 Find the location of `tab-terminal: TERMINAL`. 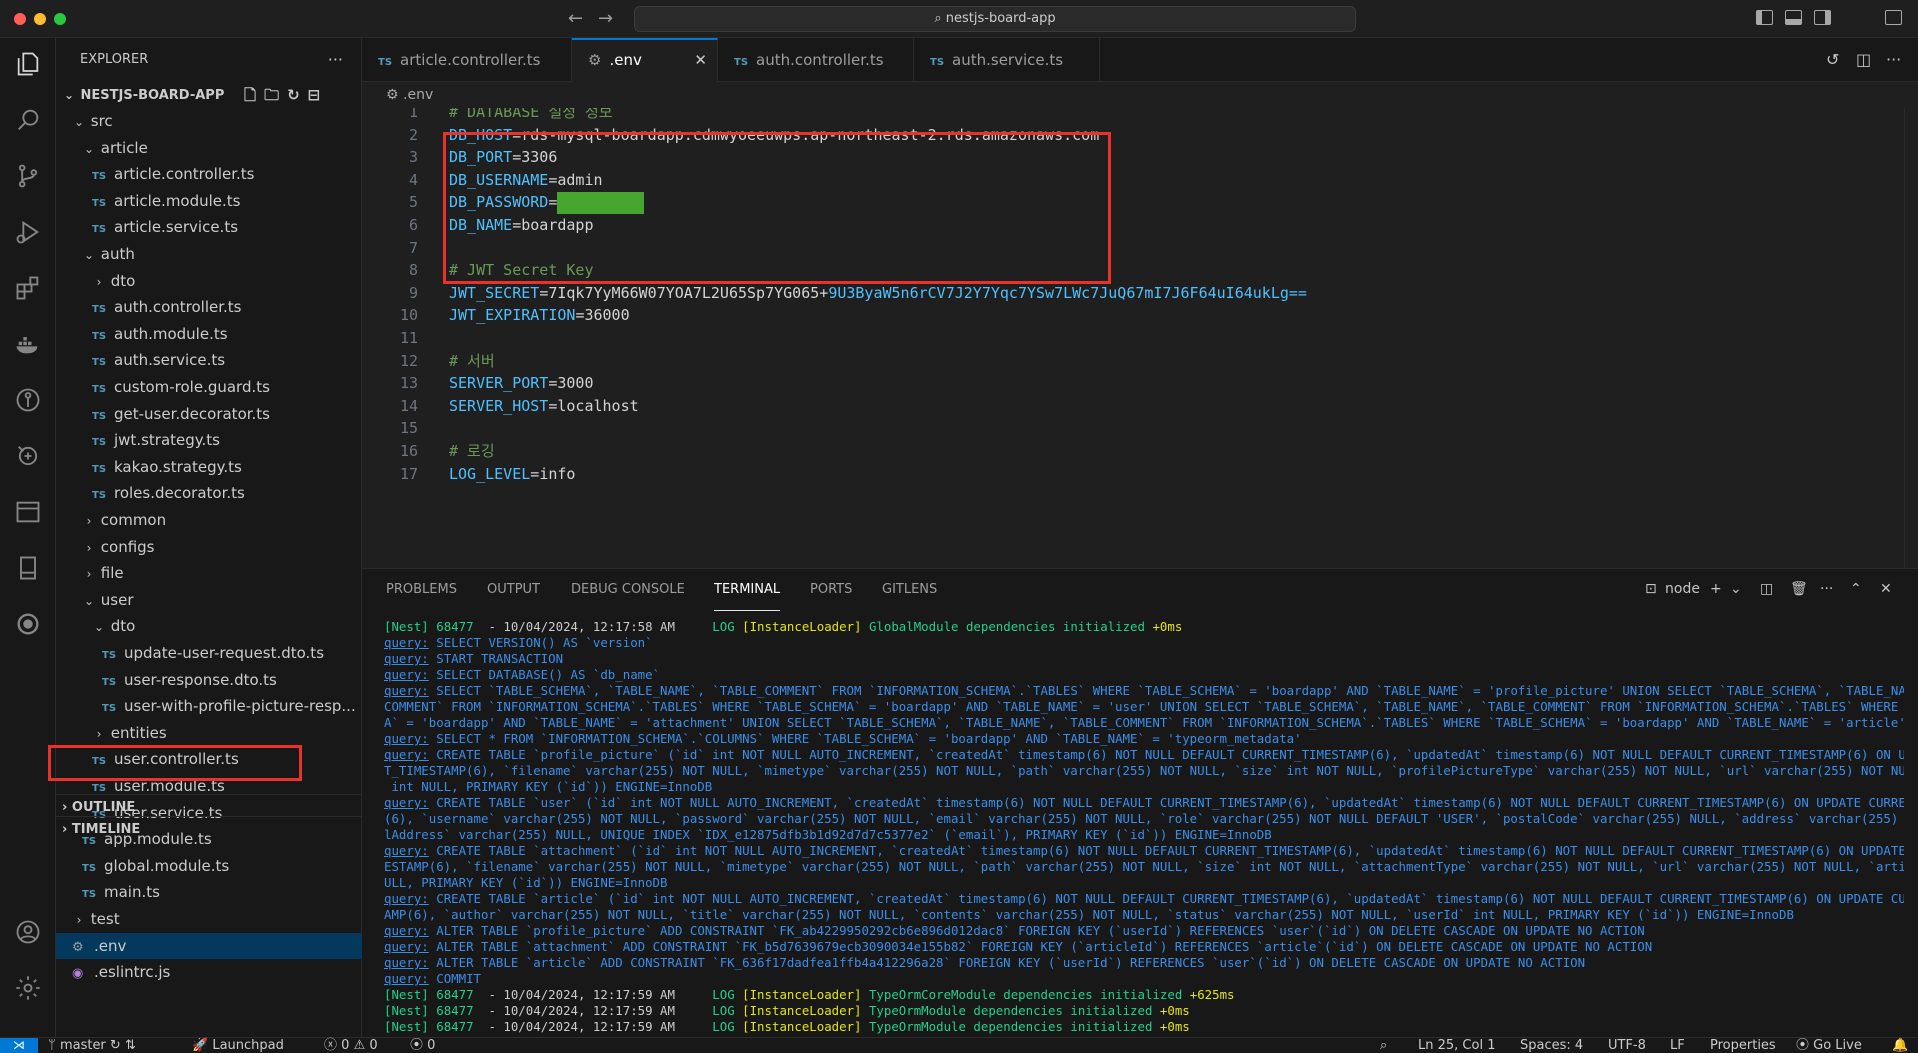

tab-terminal: TERMINAL is located at coordinates (747, 590).